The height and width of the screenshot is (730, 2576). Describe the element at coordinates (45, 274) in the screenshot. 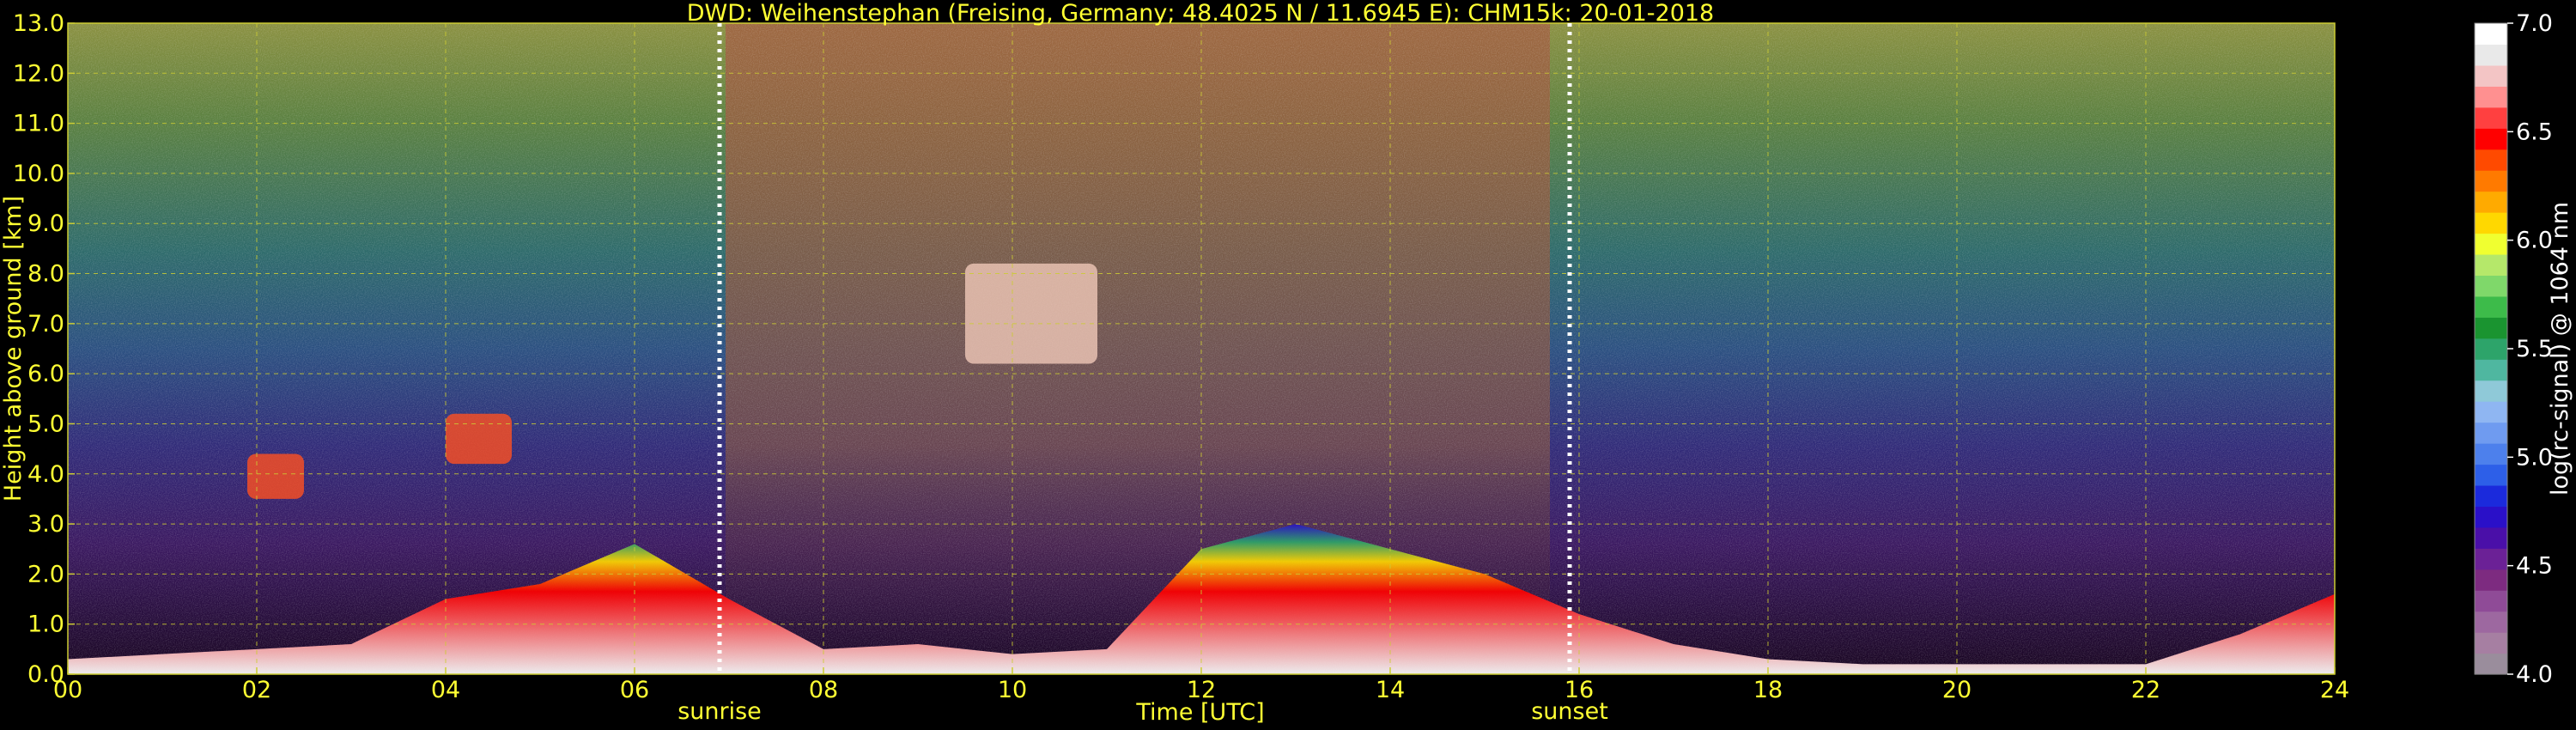

I see `y-tick-label: 8.0` at that location.